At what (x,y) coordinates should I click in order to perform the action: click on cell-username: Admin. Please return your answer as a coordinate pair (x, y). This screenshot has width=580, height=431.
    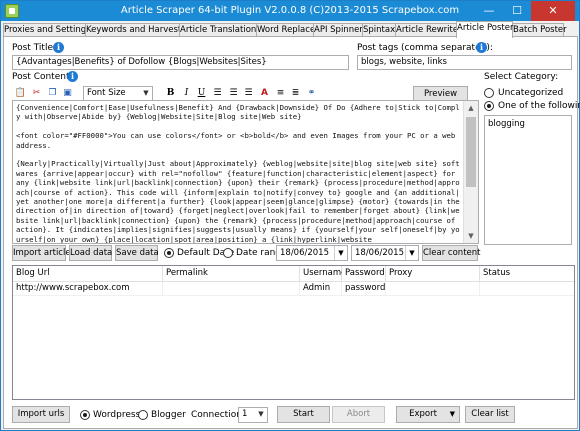
    Looking at the image, I should click on (321, 289).